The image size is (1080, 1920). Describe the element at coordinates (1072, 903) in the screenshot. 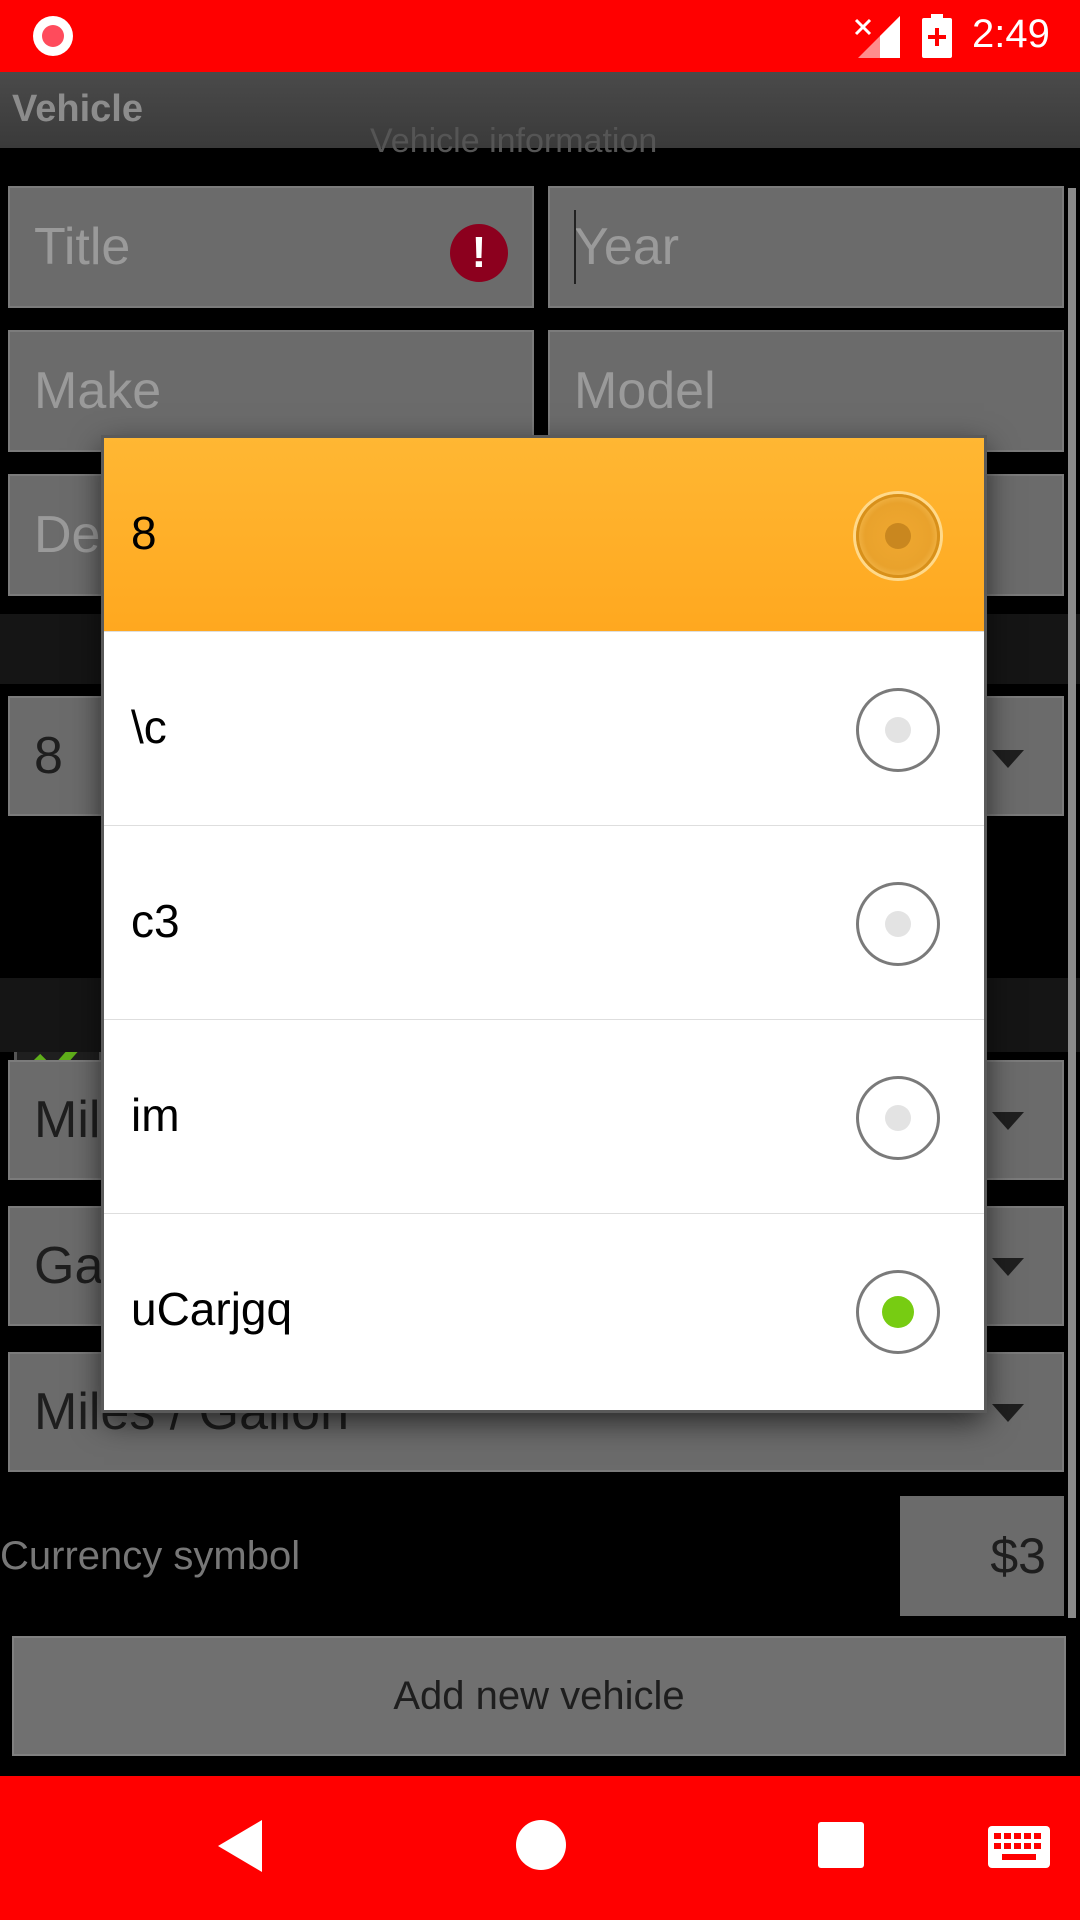

I see `scrollbar` at that location.